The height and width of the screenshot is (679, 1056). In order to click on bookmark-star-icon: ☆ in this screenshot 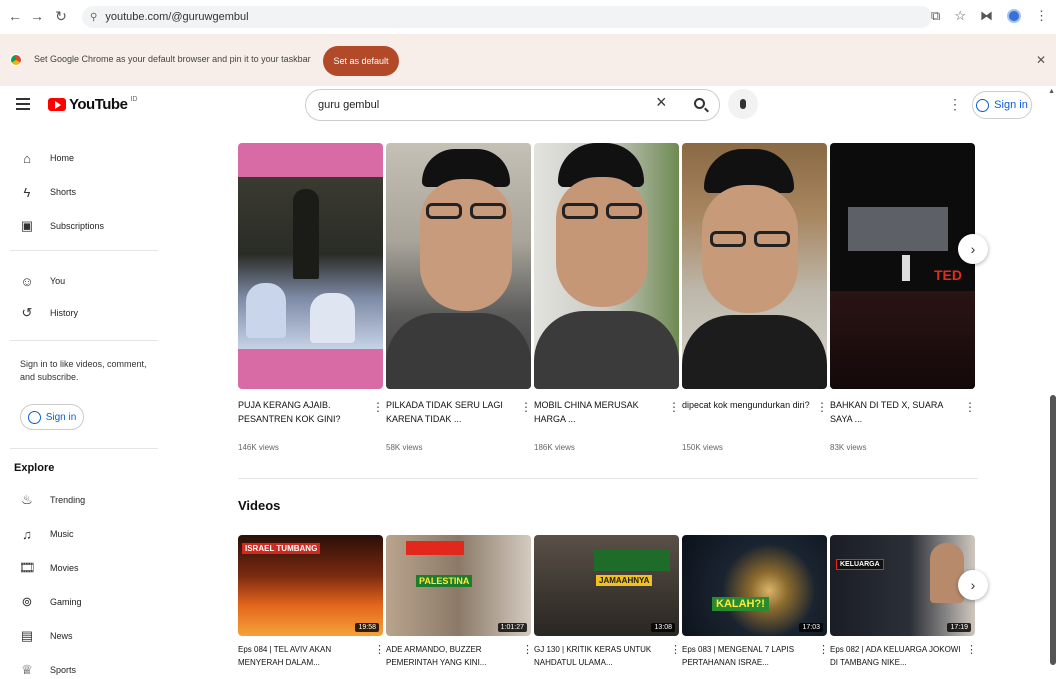, I will do `click(960, 16)`.